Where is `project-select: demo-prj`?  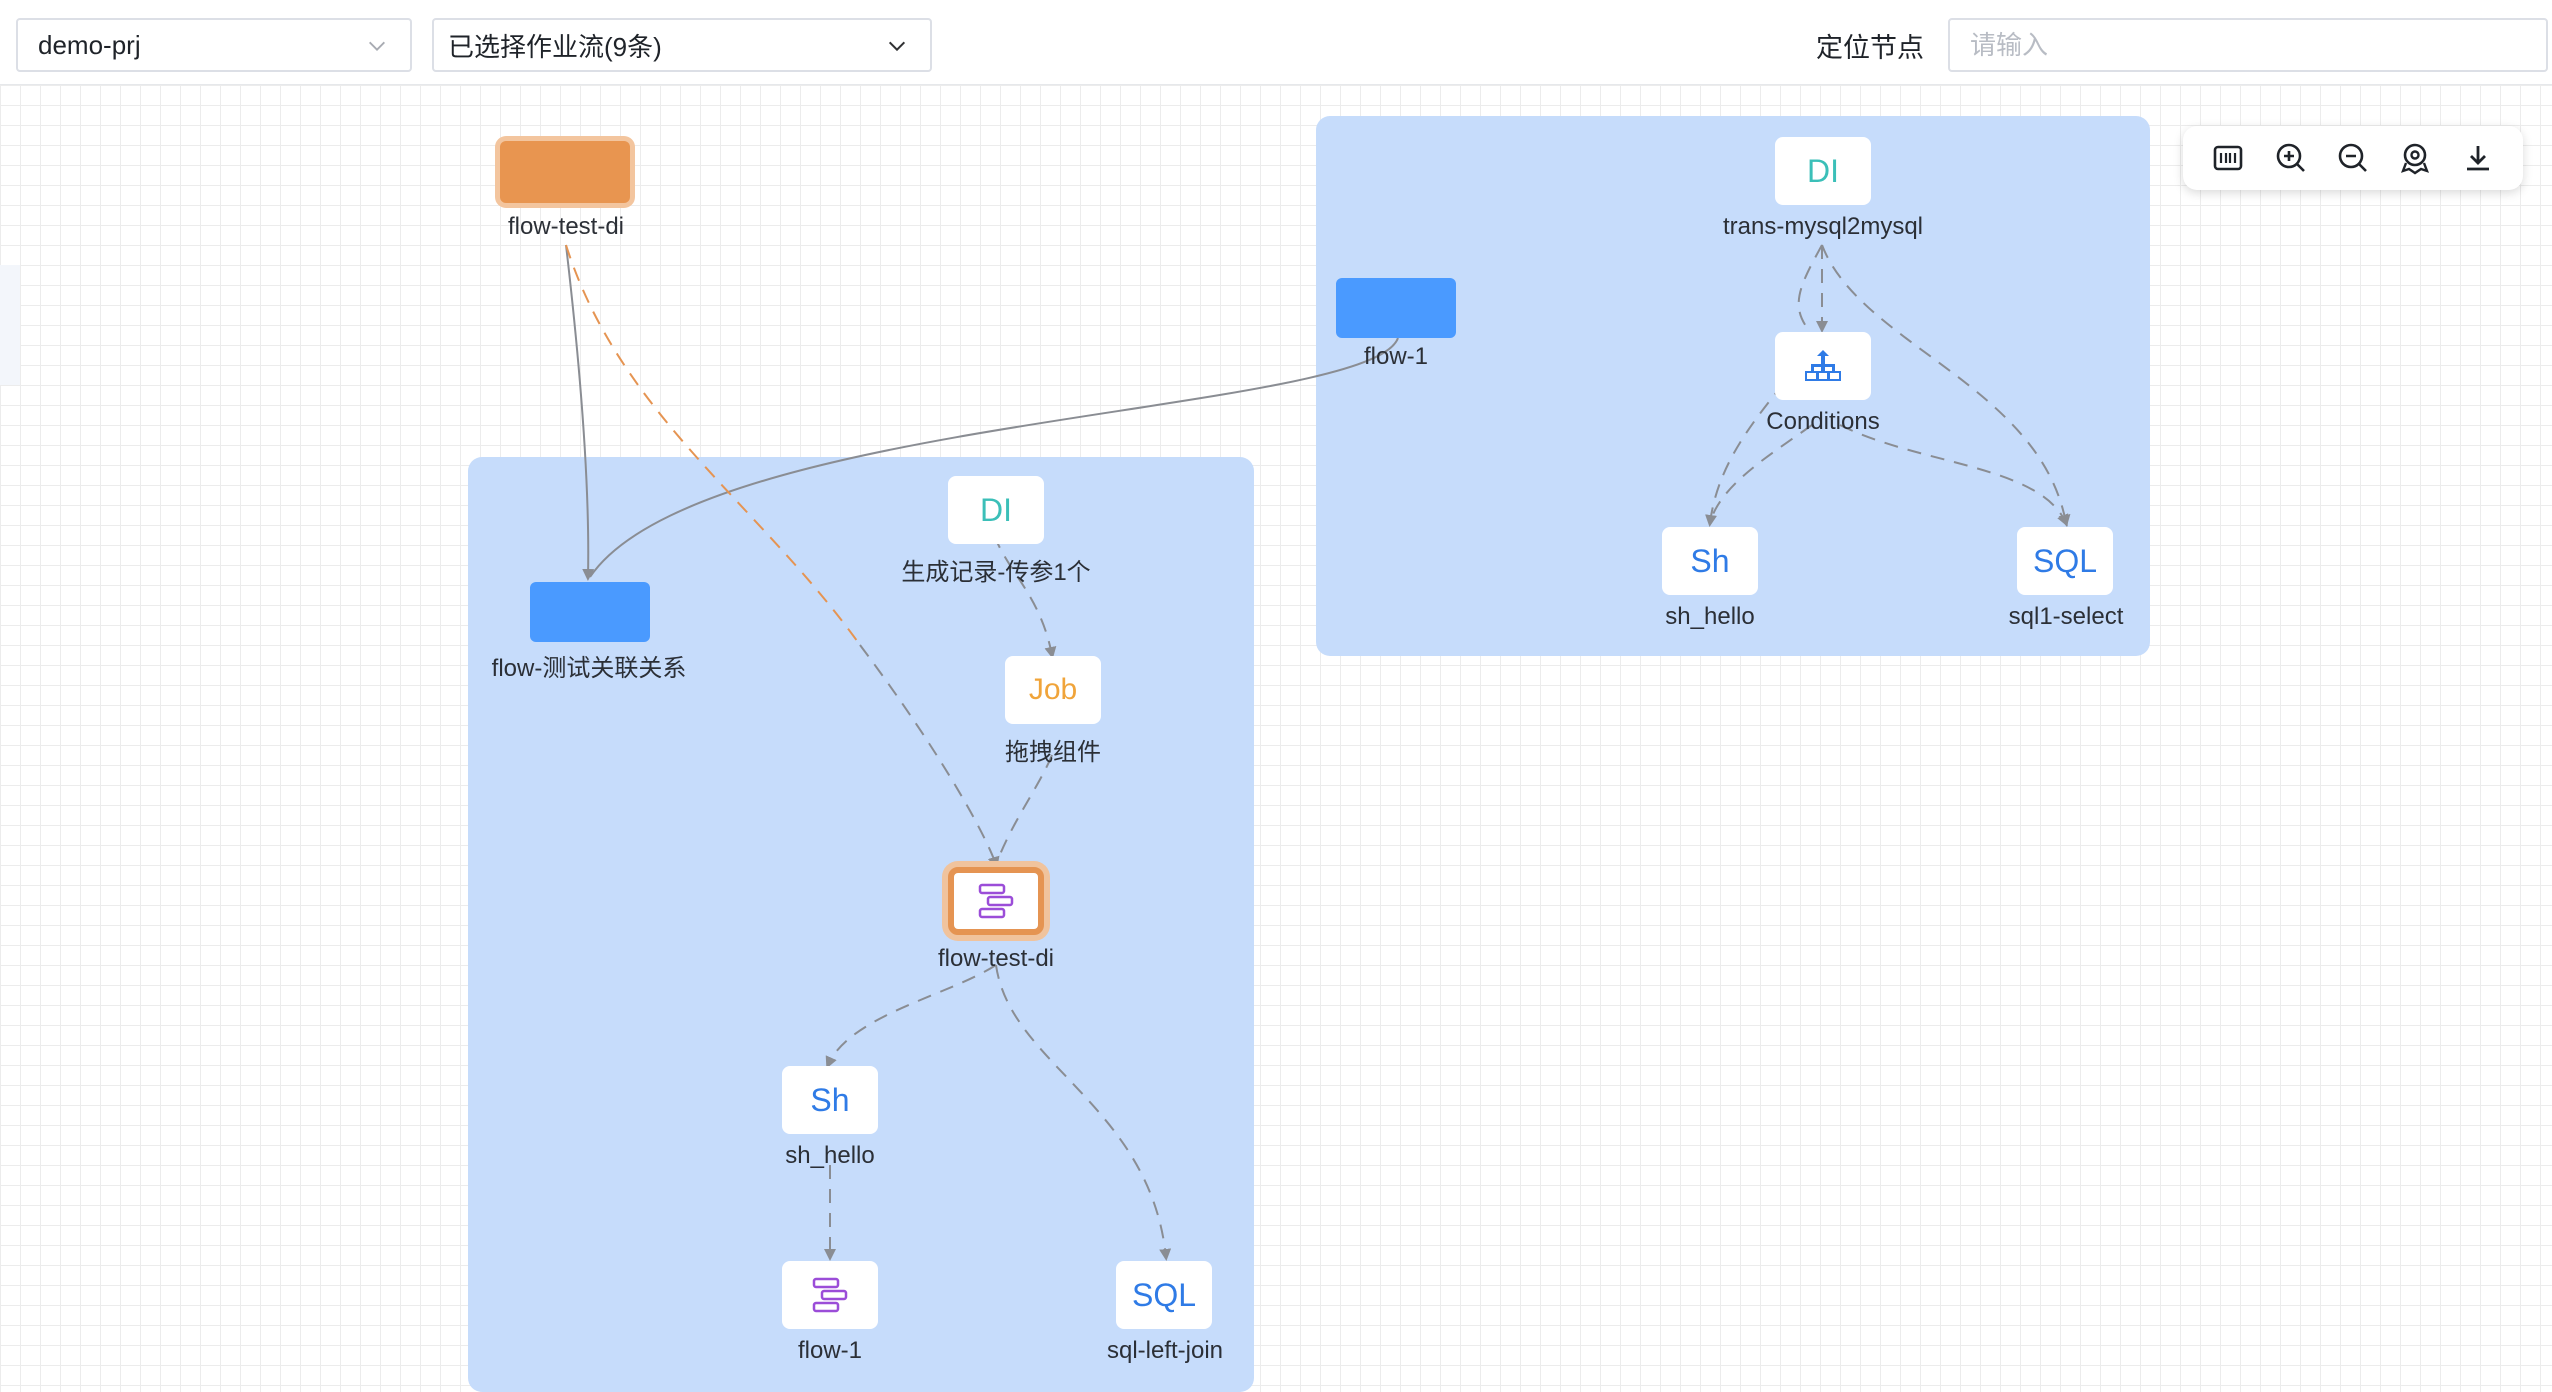
project-select: demo-prj is located at coordinates (214, 45).